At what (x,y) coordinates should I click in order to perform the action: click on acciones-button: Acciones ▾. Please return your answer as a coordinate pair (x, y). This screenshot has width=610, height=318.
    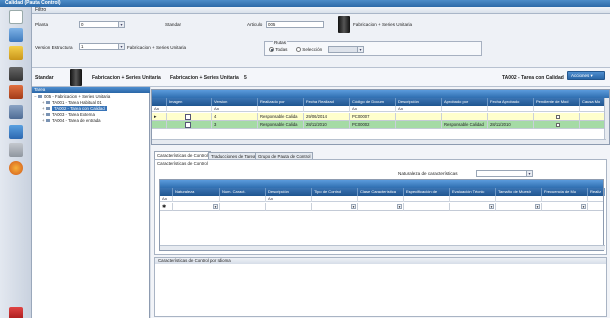
    Looking at the image, I should click on (586, 75).